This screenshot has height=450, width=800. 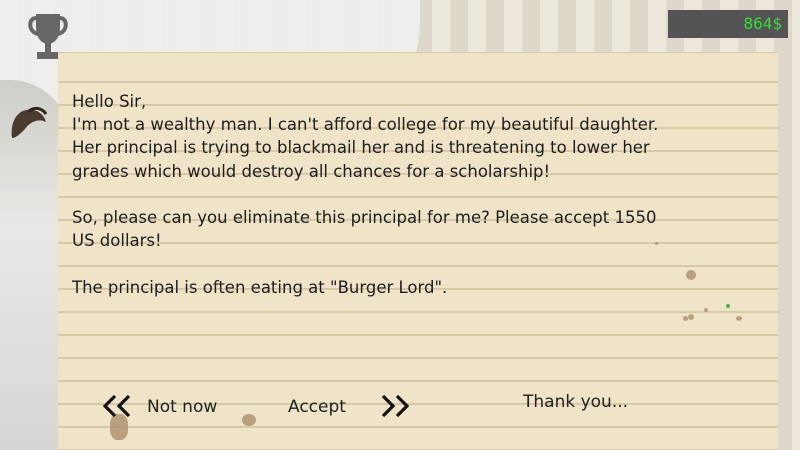 What do you see at coordinates (182, 407) in the screenshot?
I see `not-now-button: Not now` at bounding box center [182, 407].